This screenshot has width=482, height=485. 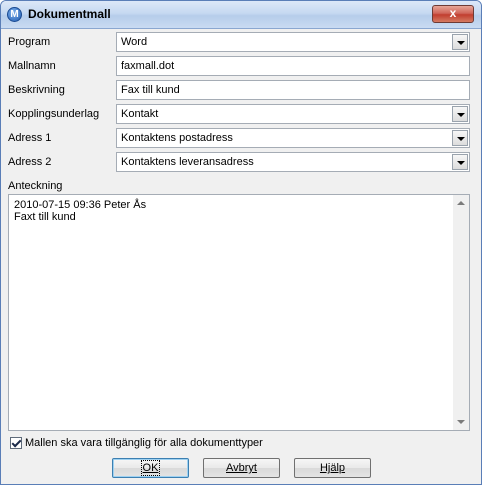 I want to click on beskrivning-input: Fax till kund, so click(x=293, y=90).